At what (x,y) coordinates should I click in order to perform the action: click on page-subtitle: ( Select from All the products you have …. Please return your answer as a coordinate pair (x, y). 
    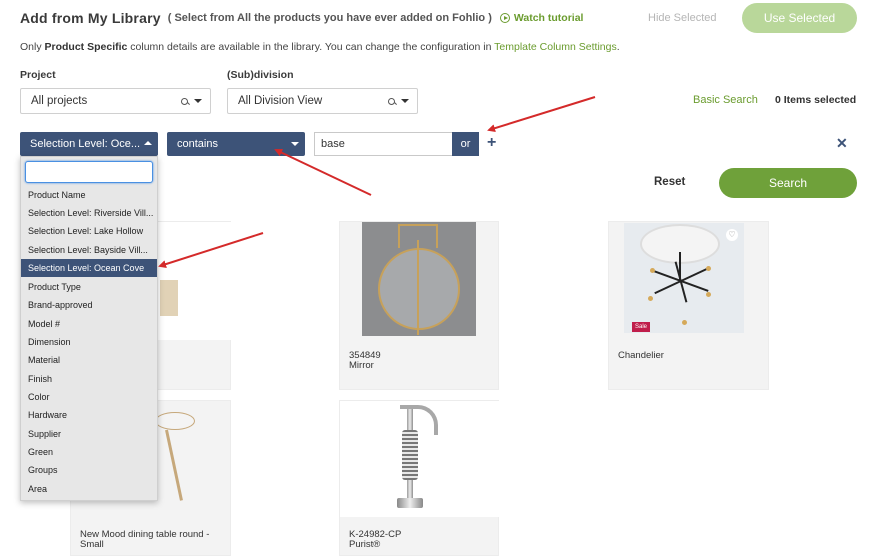
    Looking at the image, I should click on (329, 18).